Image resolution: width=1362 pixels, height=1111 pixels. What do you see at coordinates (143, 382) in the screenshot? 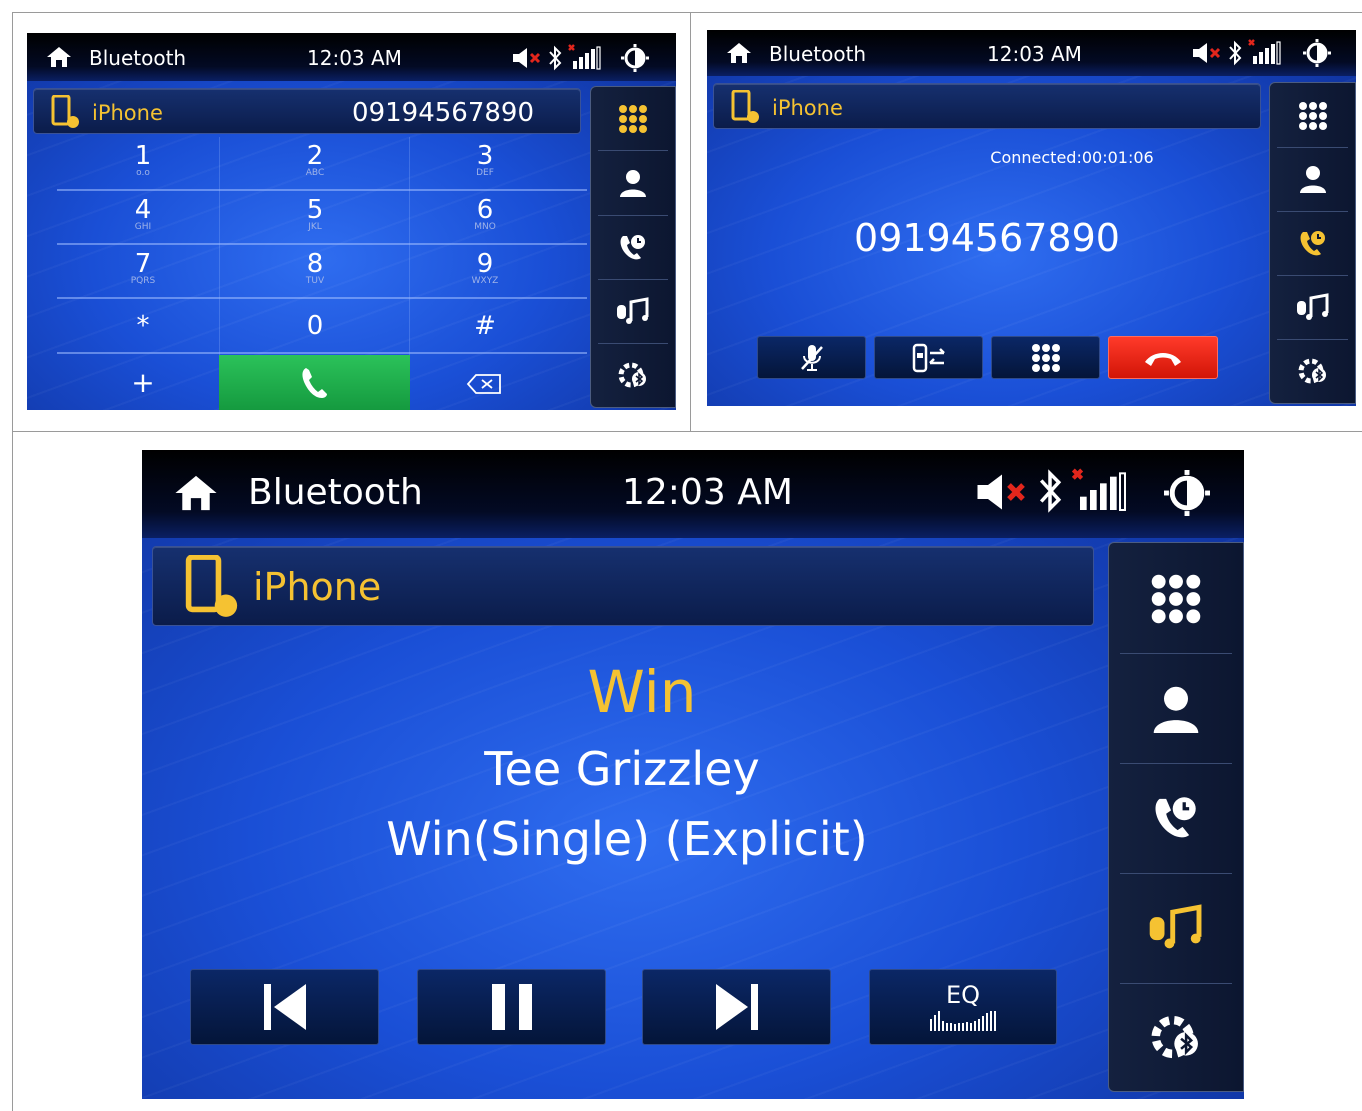
I see `plus-button: +` at bounding box center [143, 382].